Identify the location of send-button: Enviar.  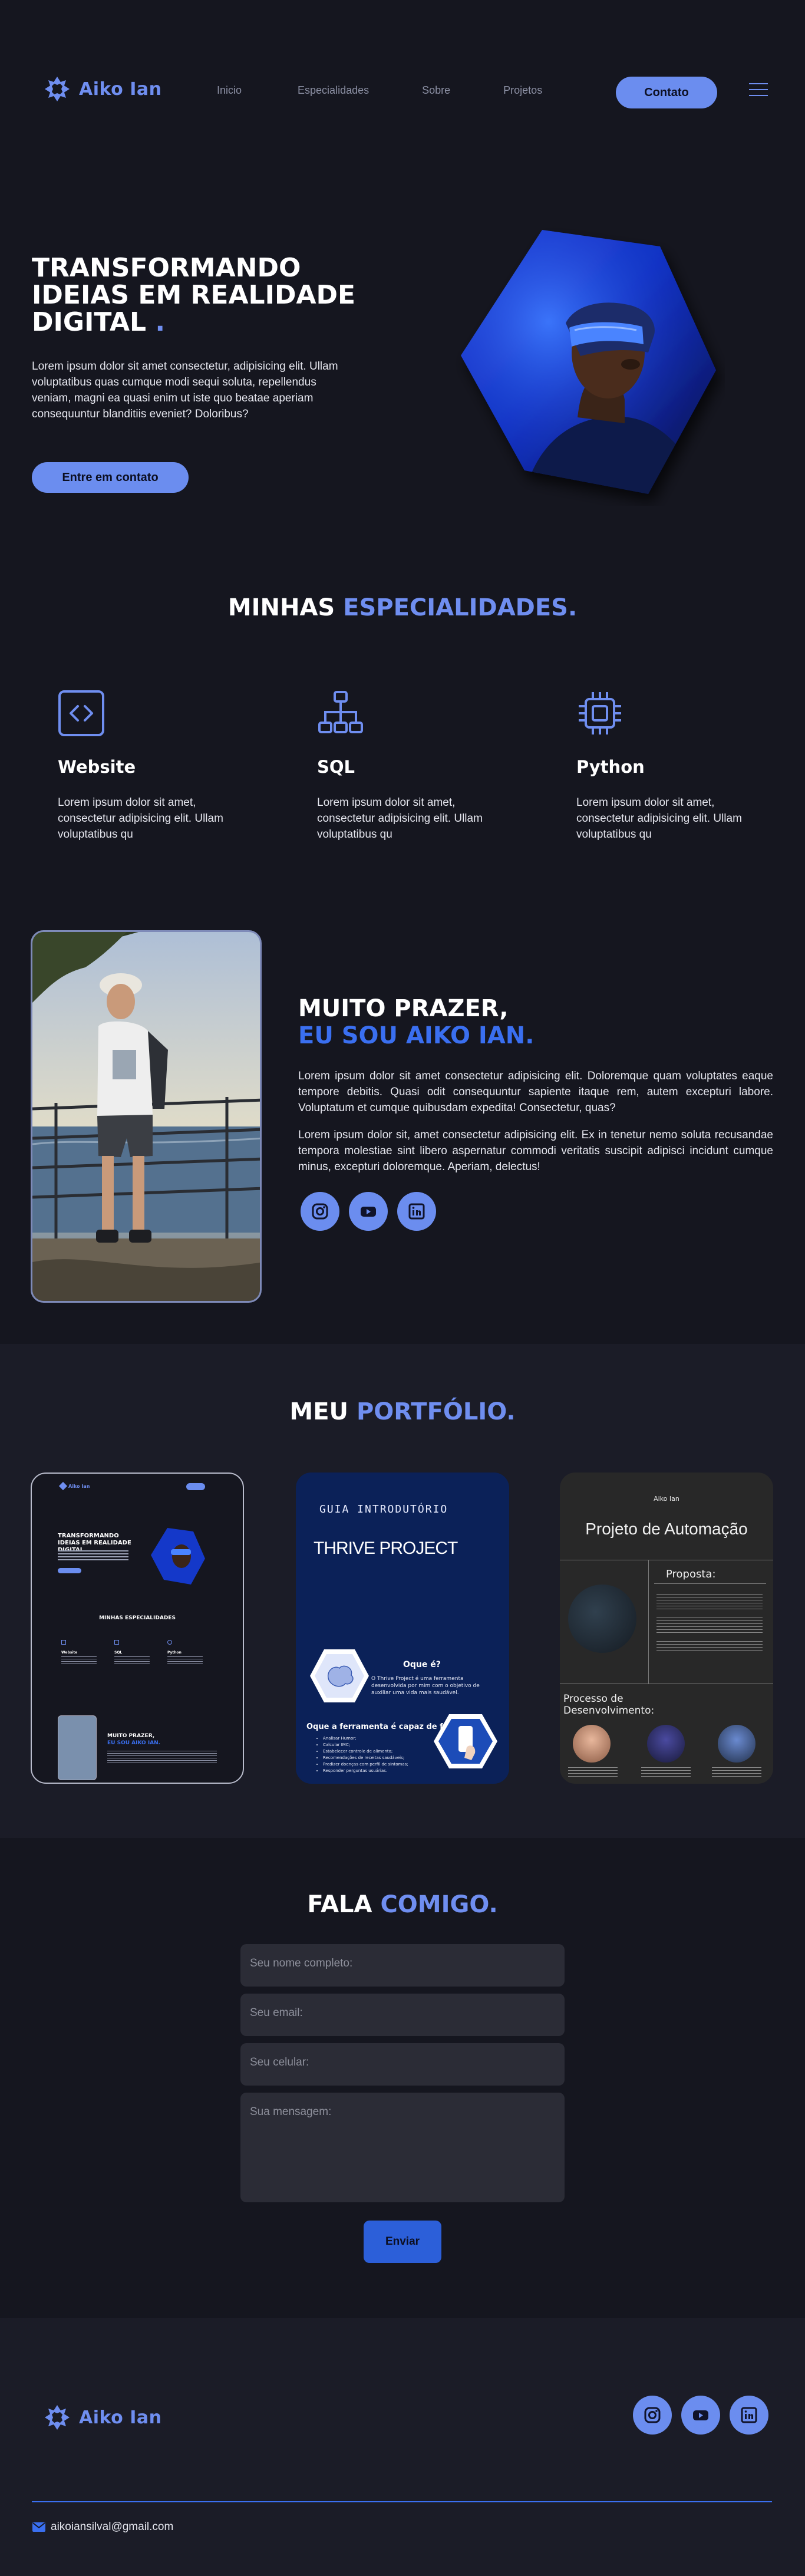
(402, 2242).